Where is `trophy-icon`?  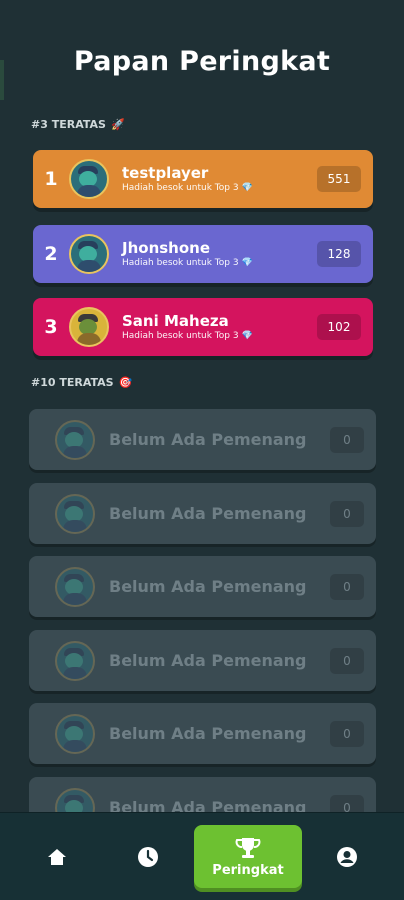 trophy-icon is located at coordinates (248, 847).